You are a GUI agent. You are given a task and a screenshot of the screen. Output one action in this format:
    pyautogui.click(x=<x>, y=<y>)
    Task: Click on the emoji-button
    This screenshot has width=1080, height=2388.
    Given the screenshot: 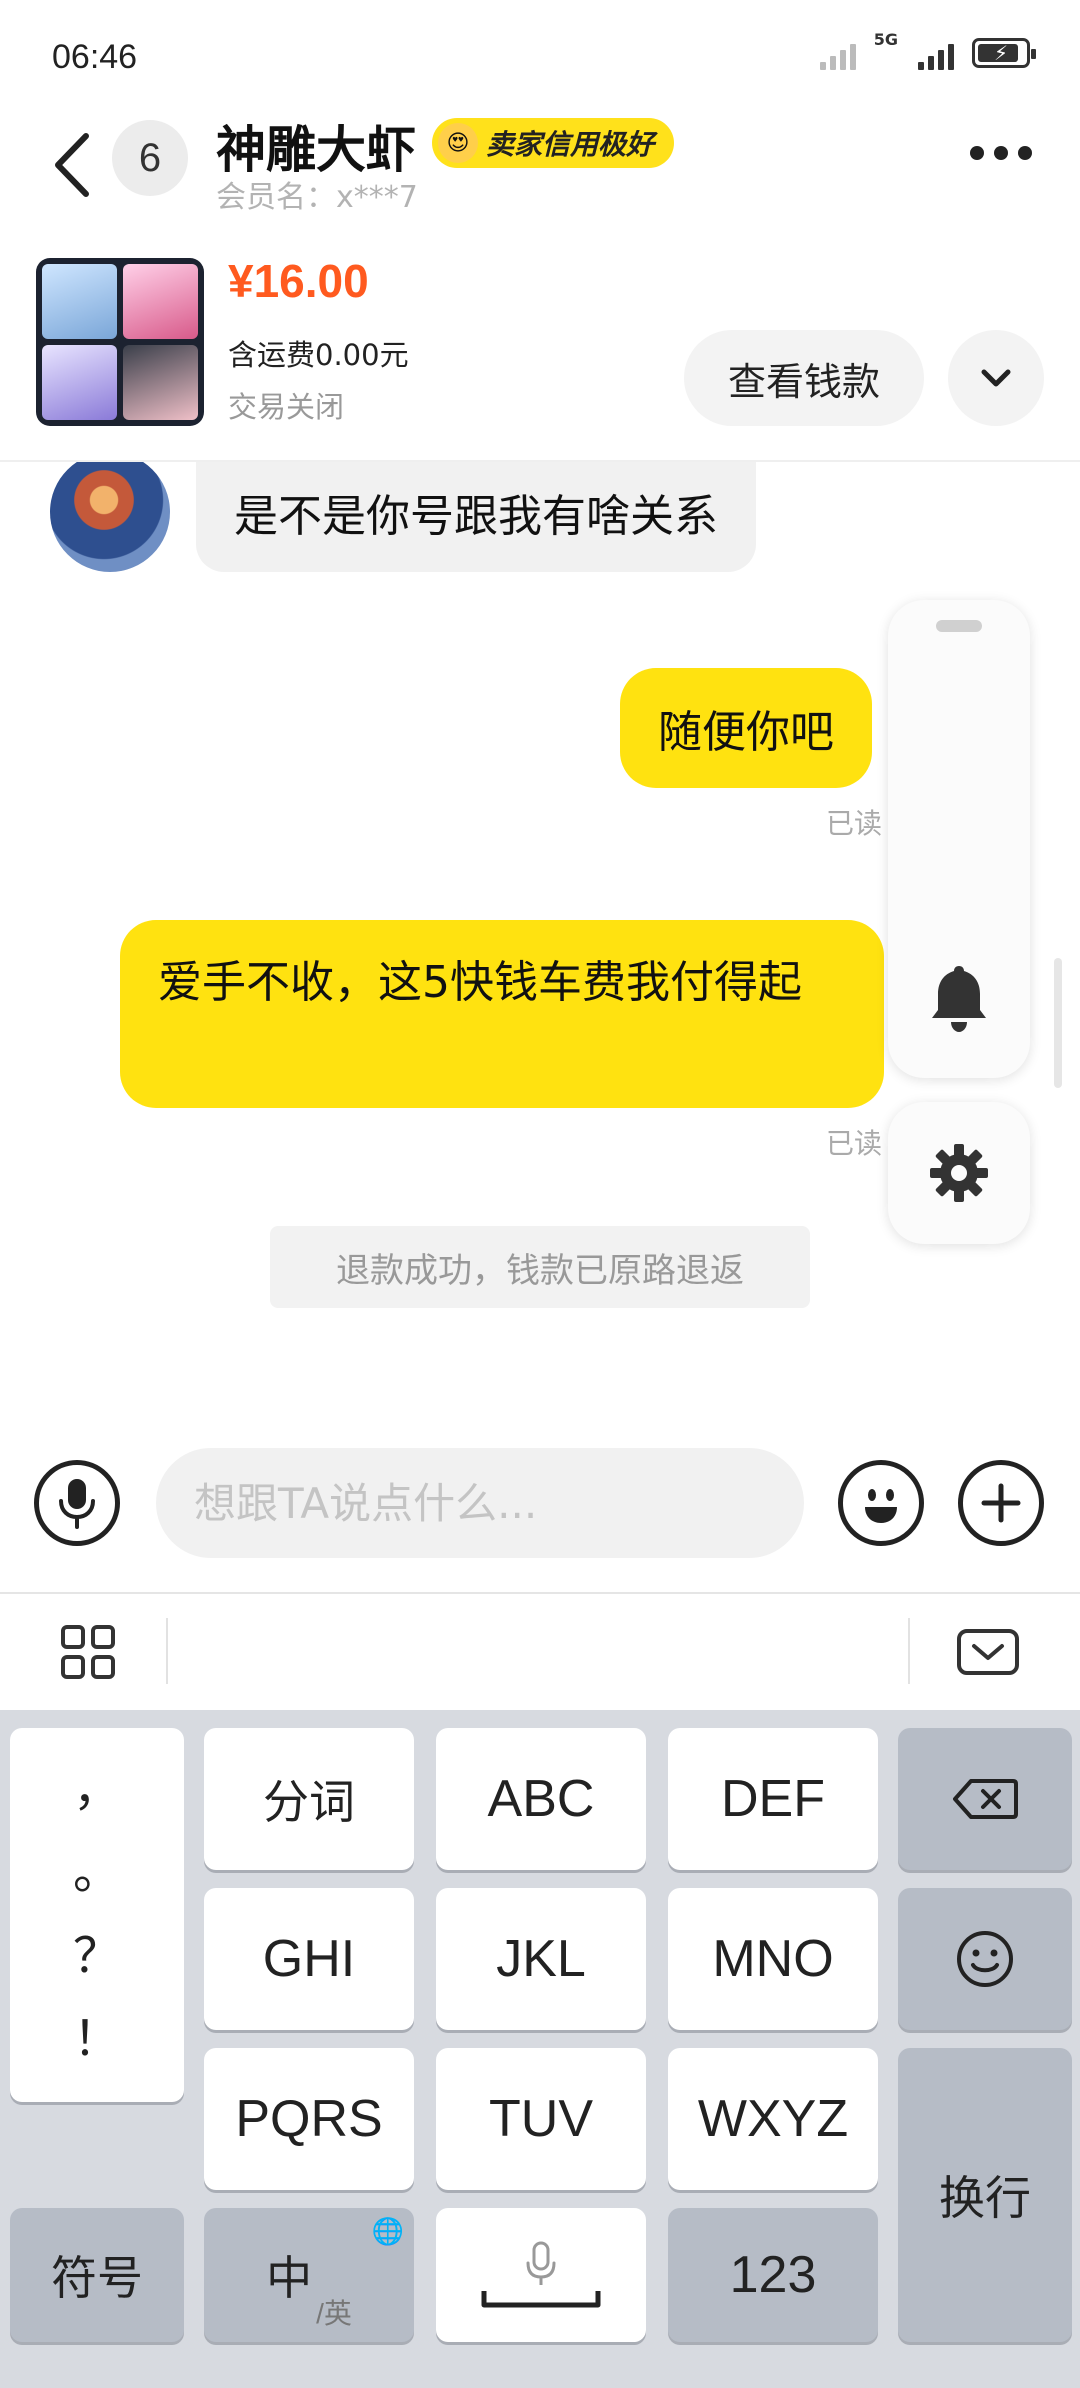 What is the action you would take?
    pyautogui.click(x=881, y=1503)
    